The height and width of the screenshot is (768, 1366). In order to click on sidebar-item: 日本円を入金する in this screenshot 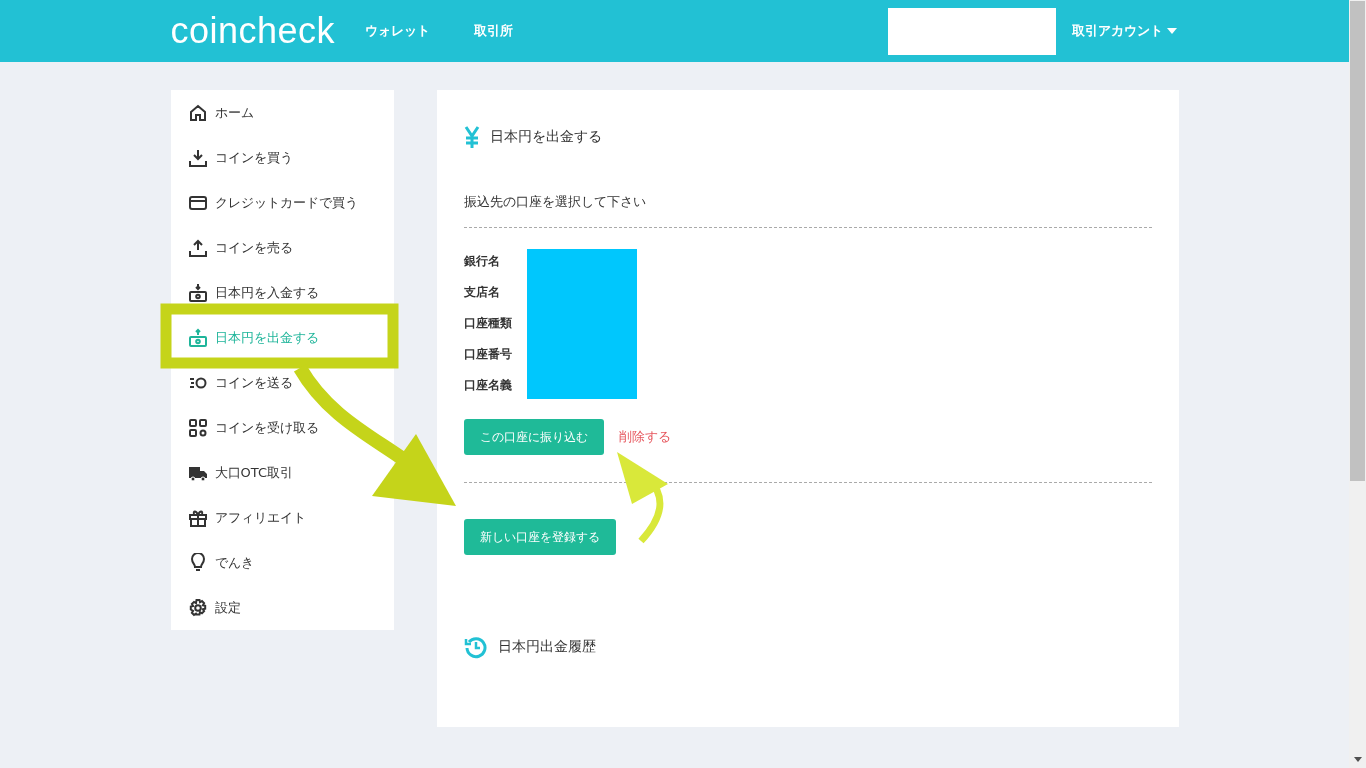, I will do `click(246, 292)`.